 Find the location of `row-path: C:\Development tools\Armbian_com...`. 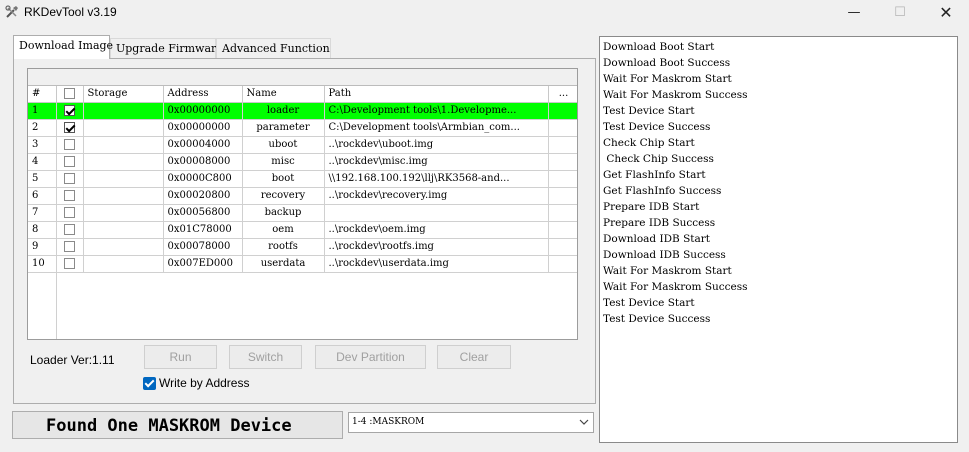

row-path: C:\Development tools\Armbian_com... is located at coordinates (436, 128).